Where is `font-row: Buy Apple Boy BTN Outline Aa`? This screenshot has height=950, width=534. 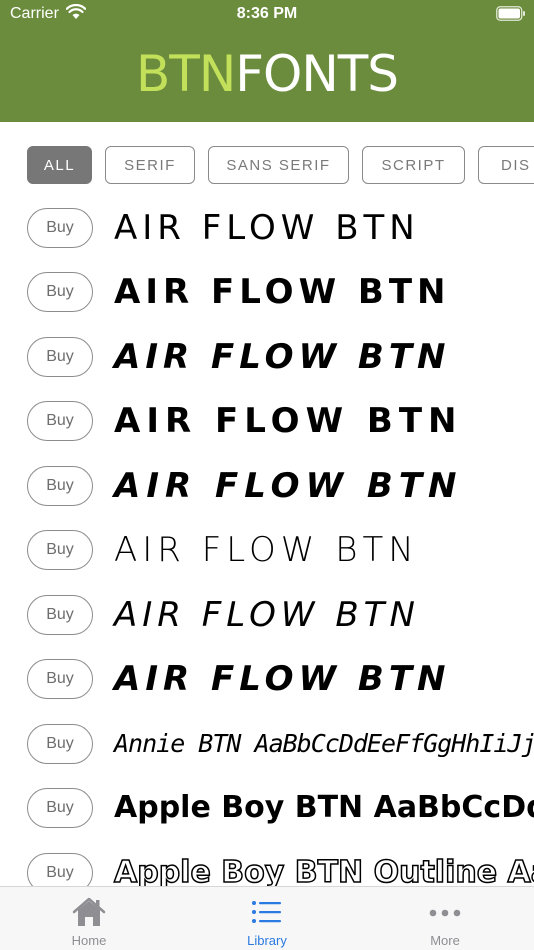 font-row: Buy Apple Boy BTN Outline Aa is located at coordinates (267, 863).